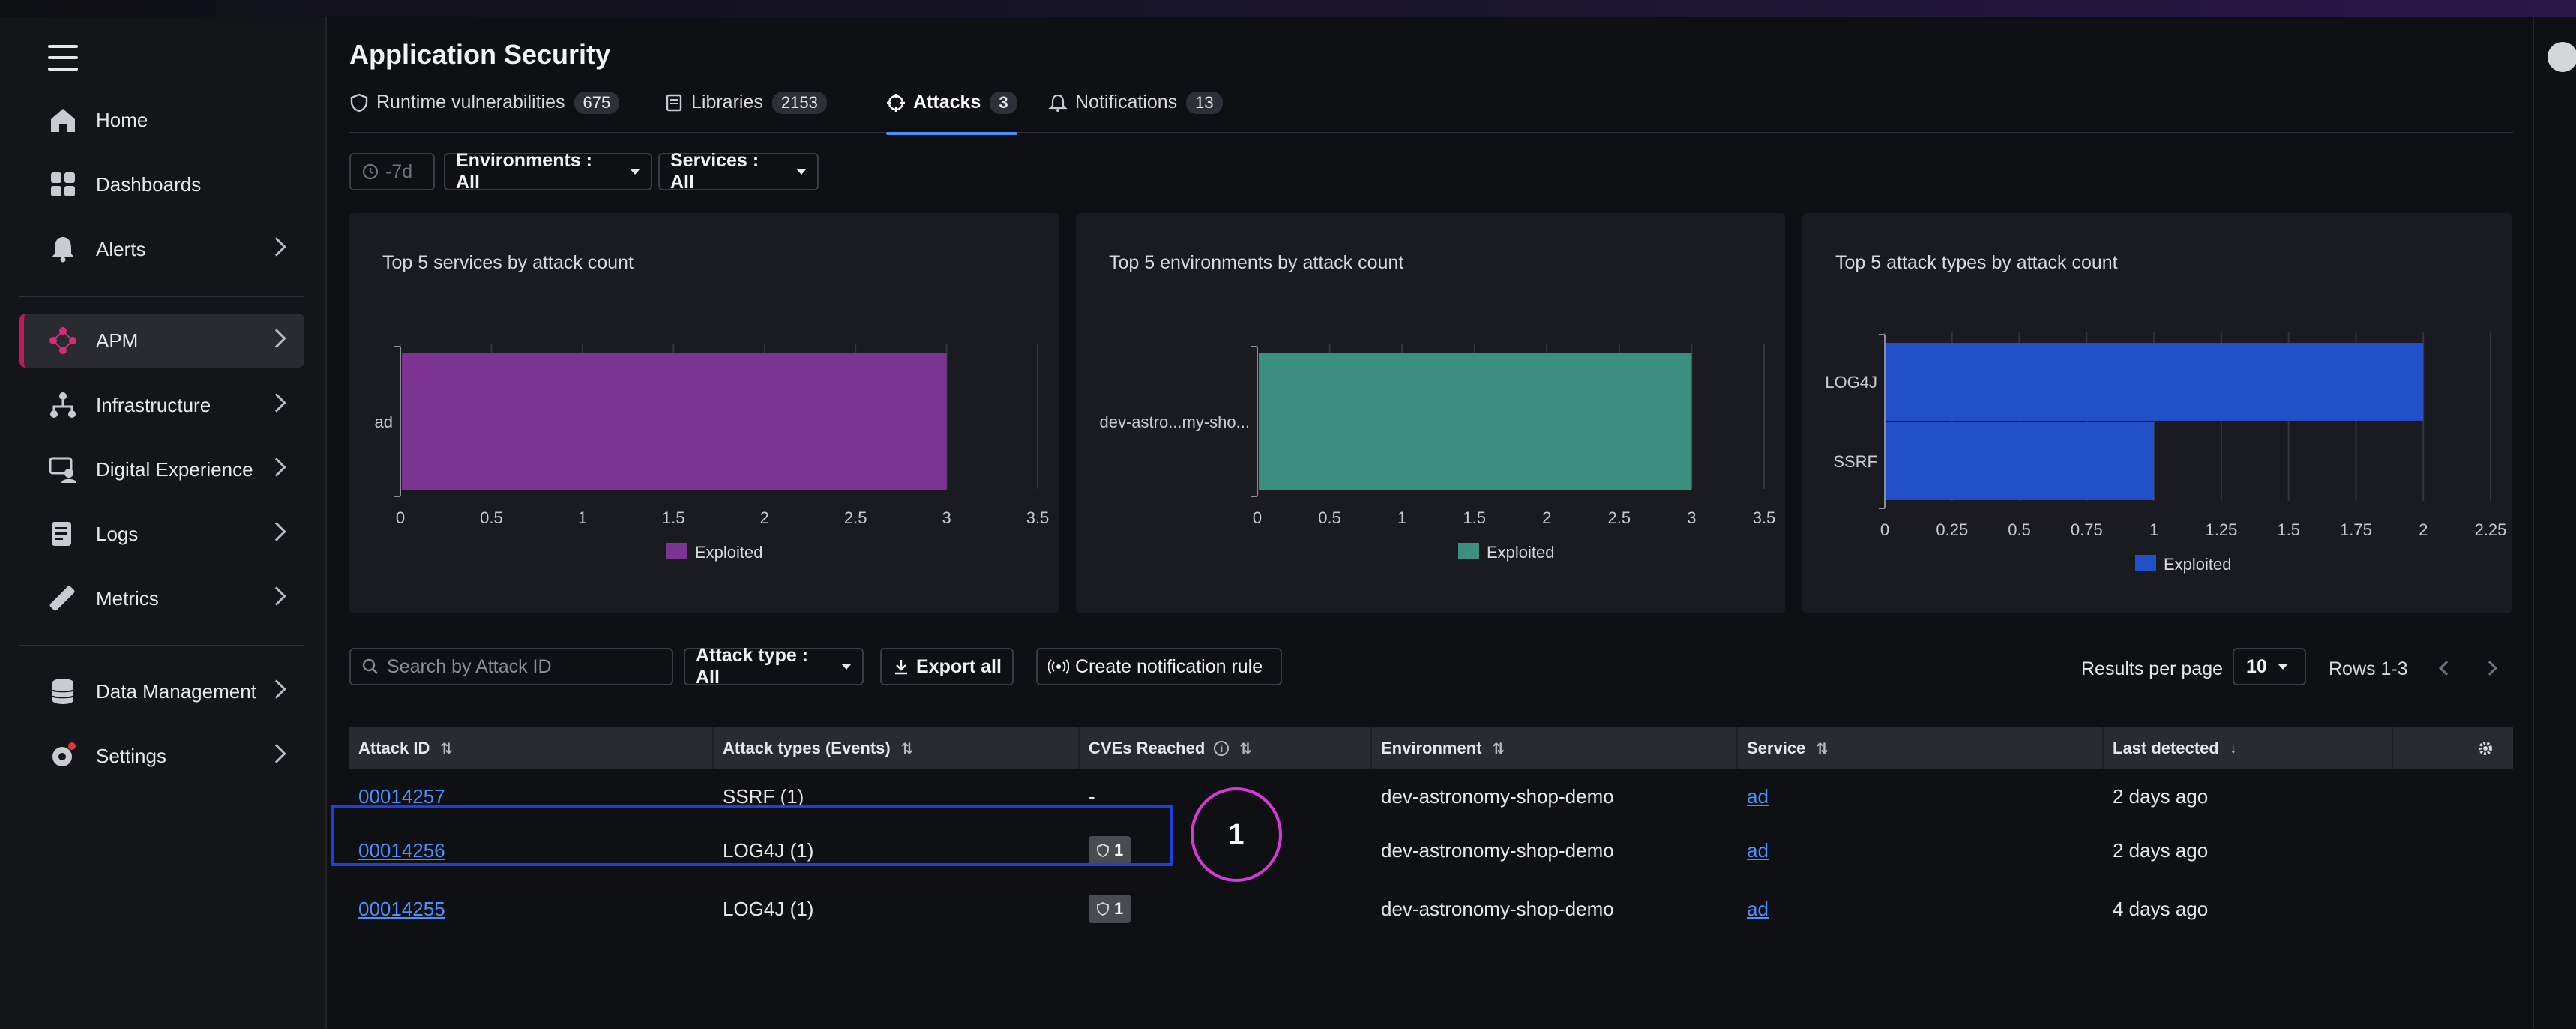 The image size is (2576, 1029). I want to click on sidebar-item-dashboards: Dashboards, so click(162, 185).